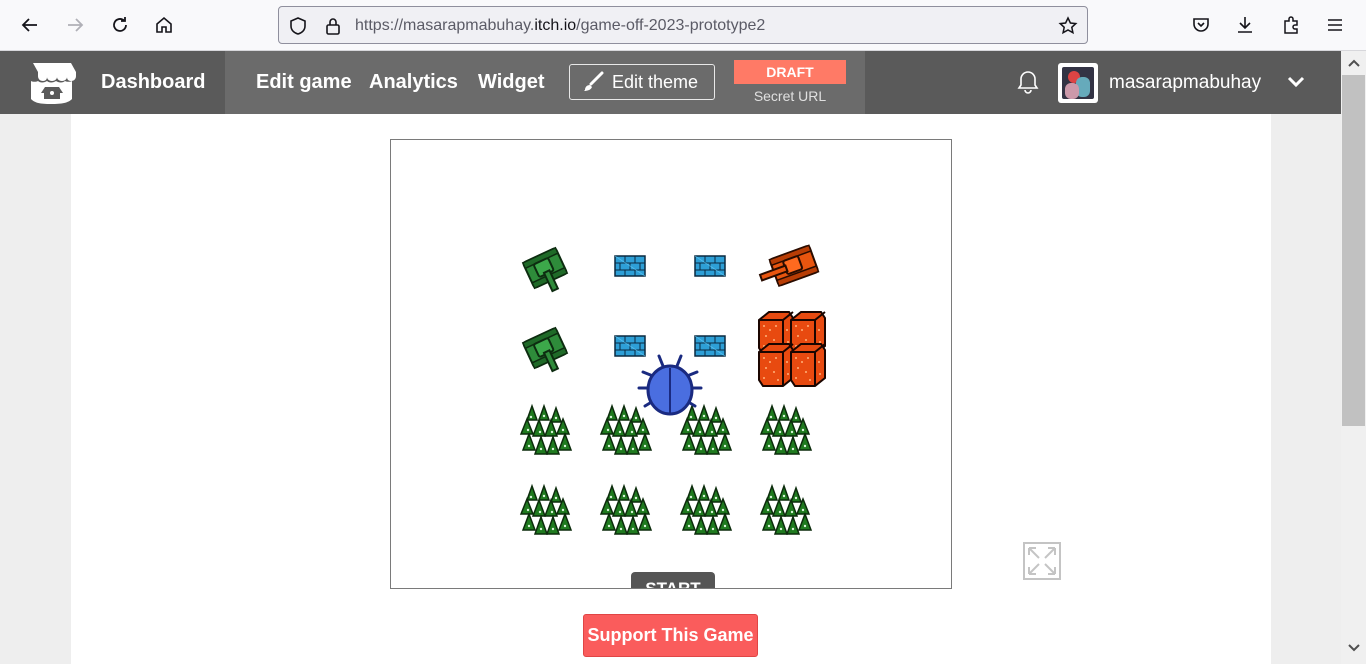 Image resolution: width=1366 pixels, height=664 pixels. I want to click on start-button: START, so click(673, 580).